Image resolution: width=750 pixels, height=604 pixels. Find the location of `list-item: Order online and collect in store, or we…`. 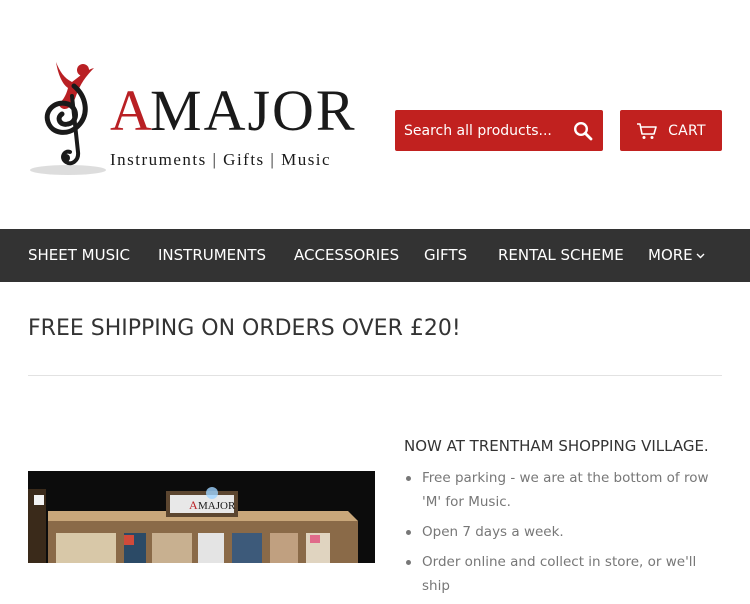

list-item: Order online and collect in store, or we… is located at coordinates (563, 574).